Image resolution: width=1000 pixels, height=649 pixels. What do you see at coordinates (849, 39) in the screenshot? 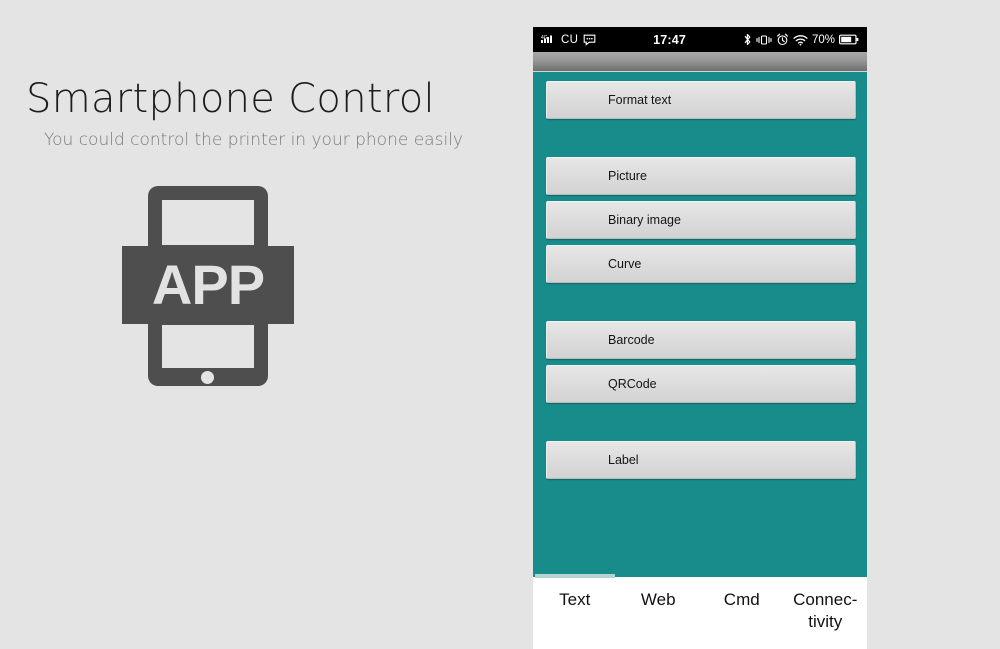
I see `battery-icon` at bounding box center [849, 39].